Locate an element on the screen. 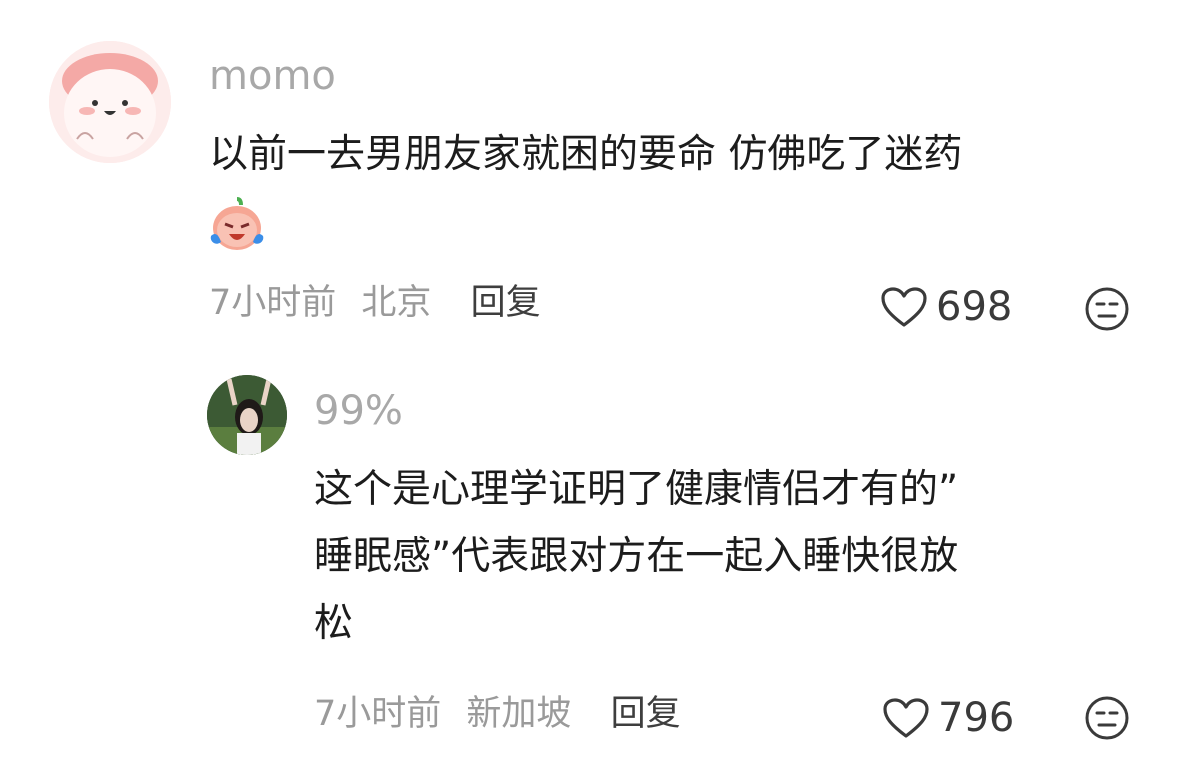  comment-meta: 7小时前 北京 回复 is located at coordinates (375, 303).